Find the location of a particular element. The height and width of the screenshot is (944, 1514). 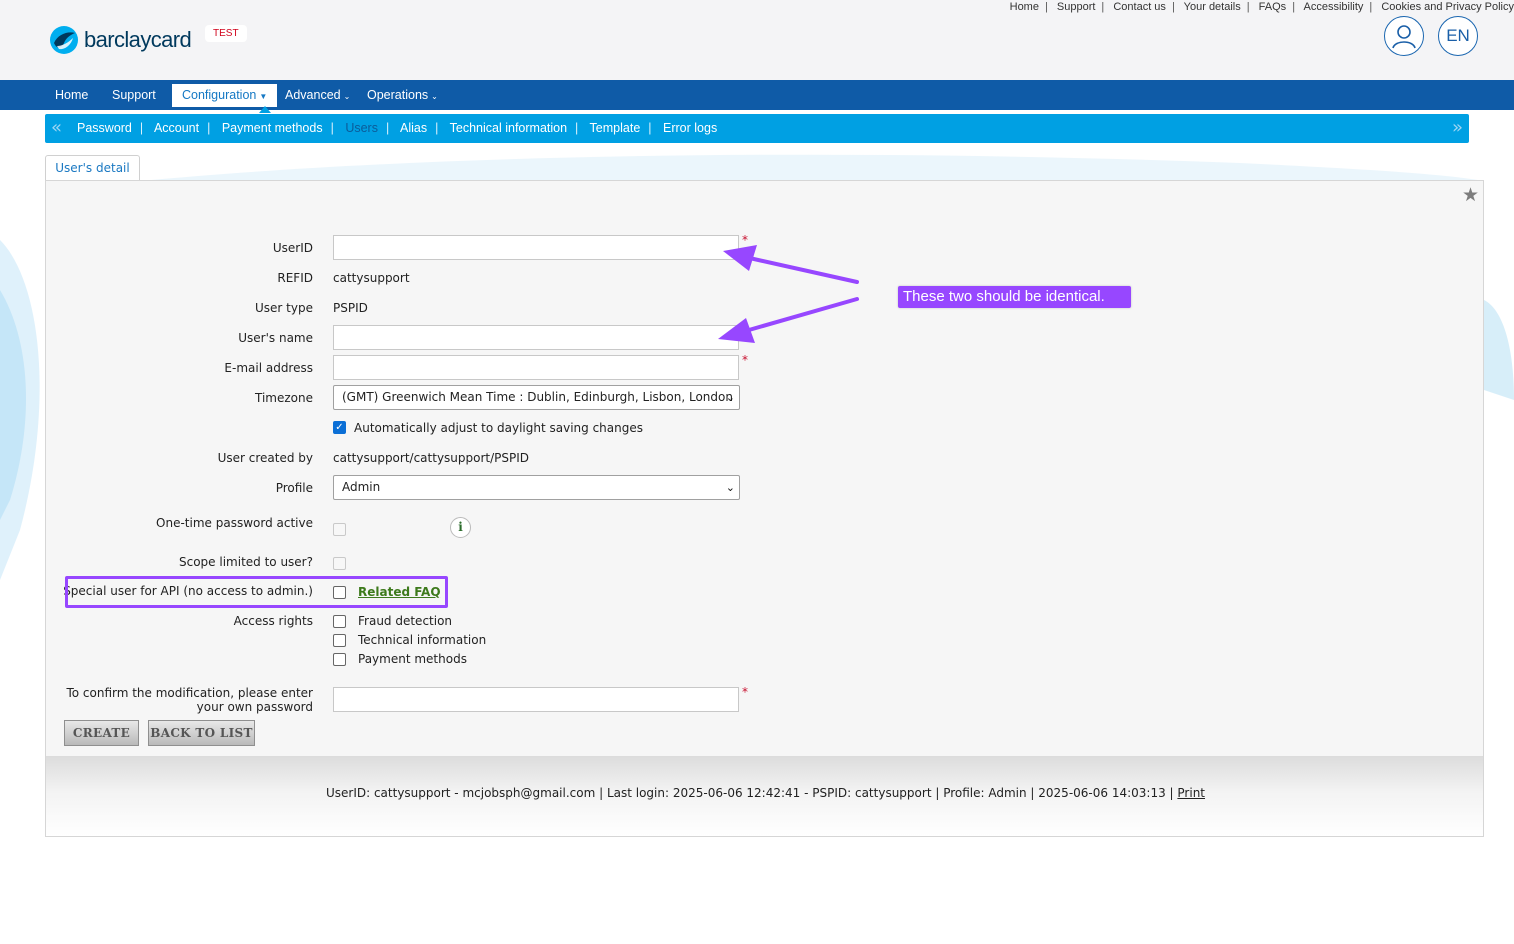

profile-select: Admin ⌄ is located at coordinates (536, 487).